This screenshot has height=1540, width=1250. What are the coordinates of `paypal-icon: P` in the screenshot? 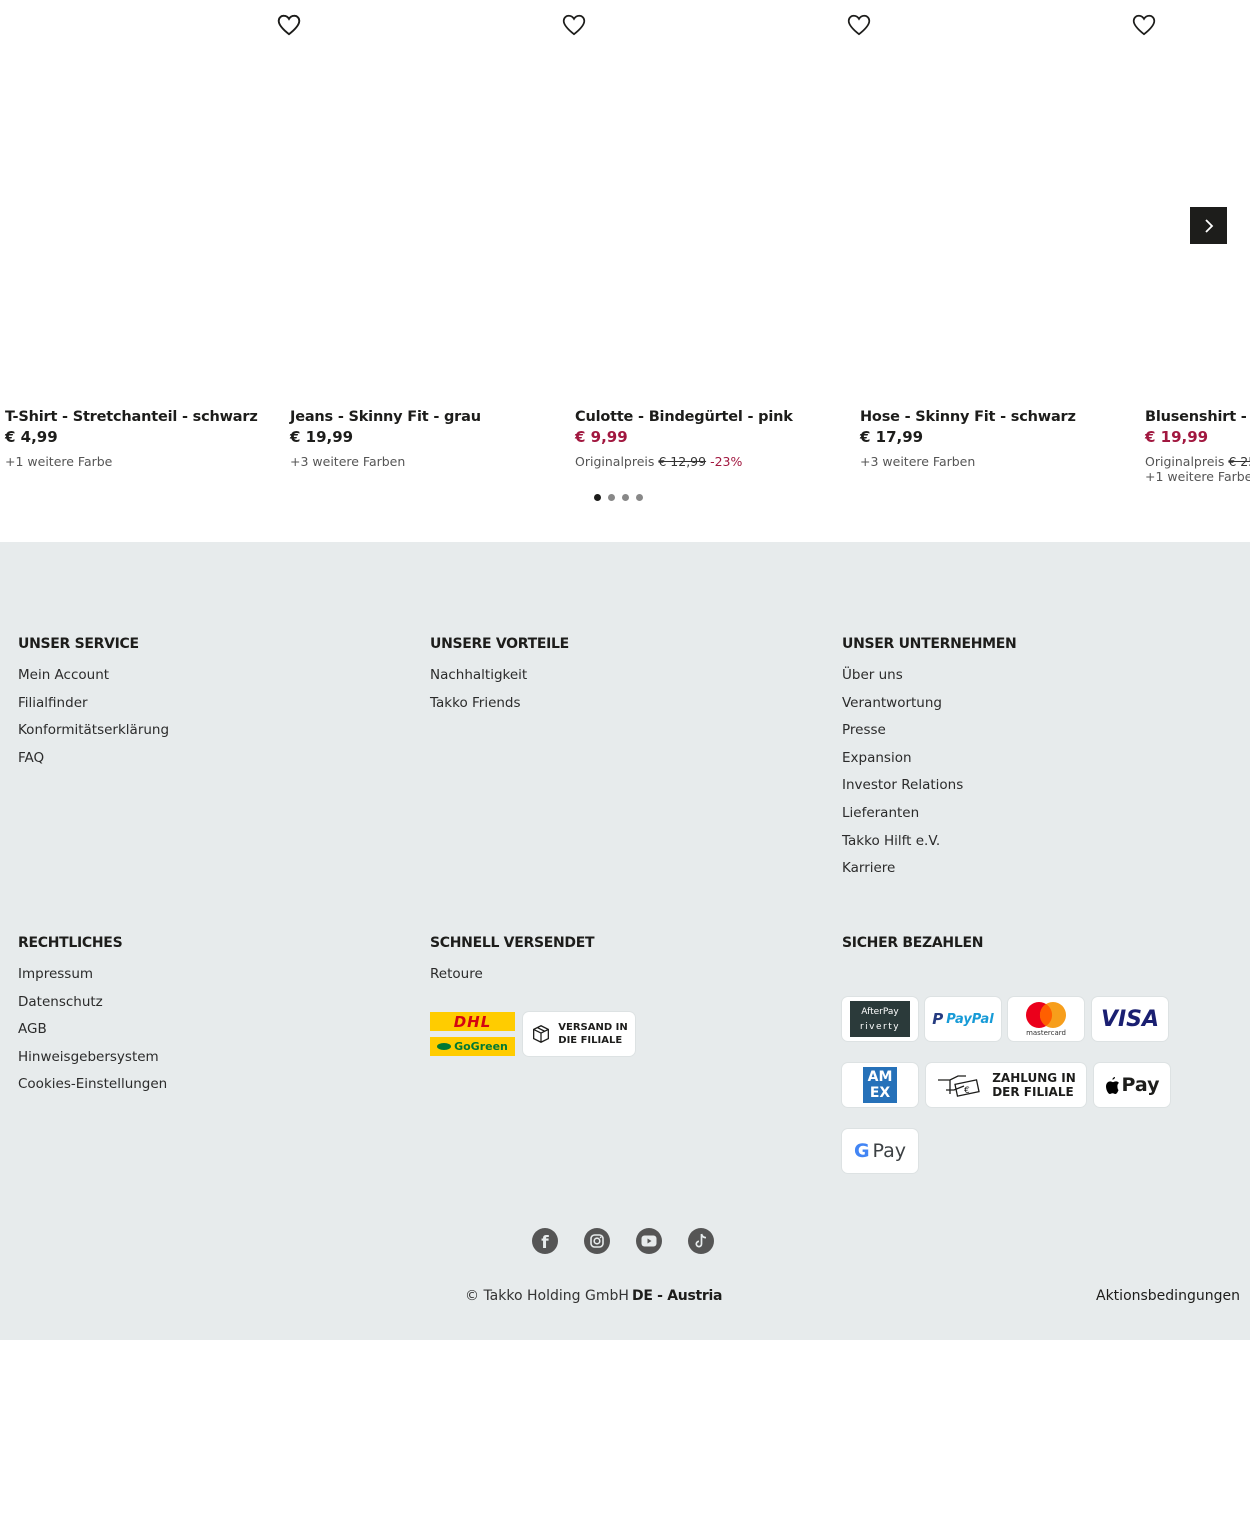 It's located at (938, 1019).